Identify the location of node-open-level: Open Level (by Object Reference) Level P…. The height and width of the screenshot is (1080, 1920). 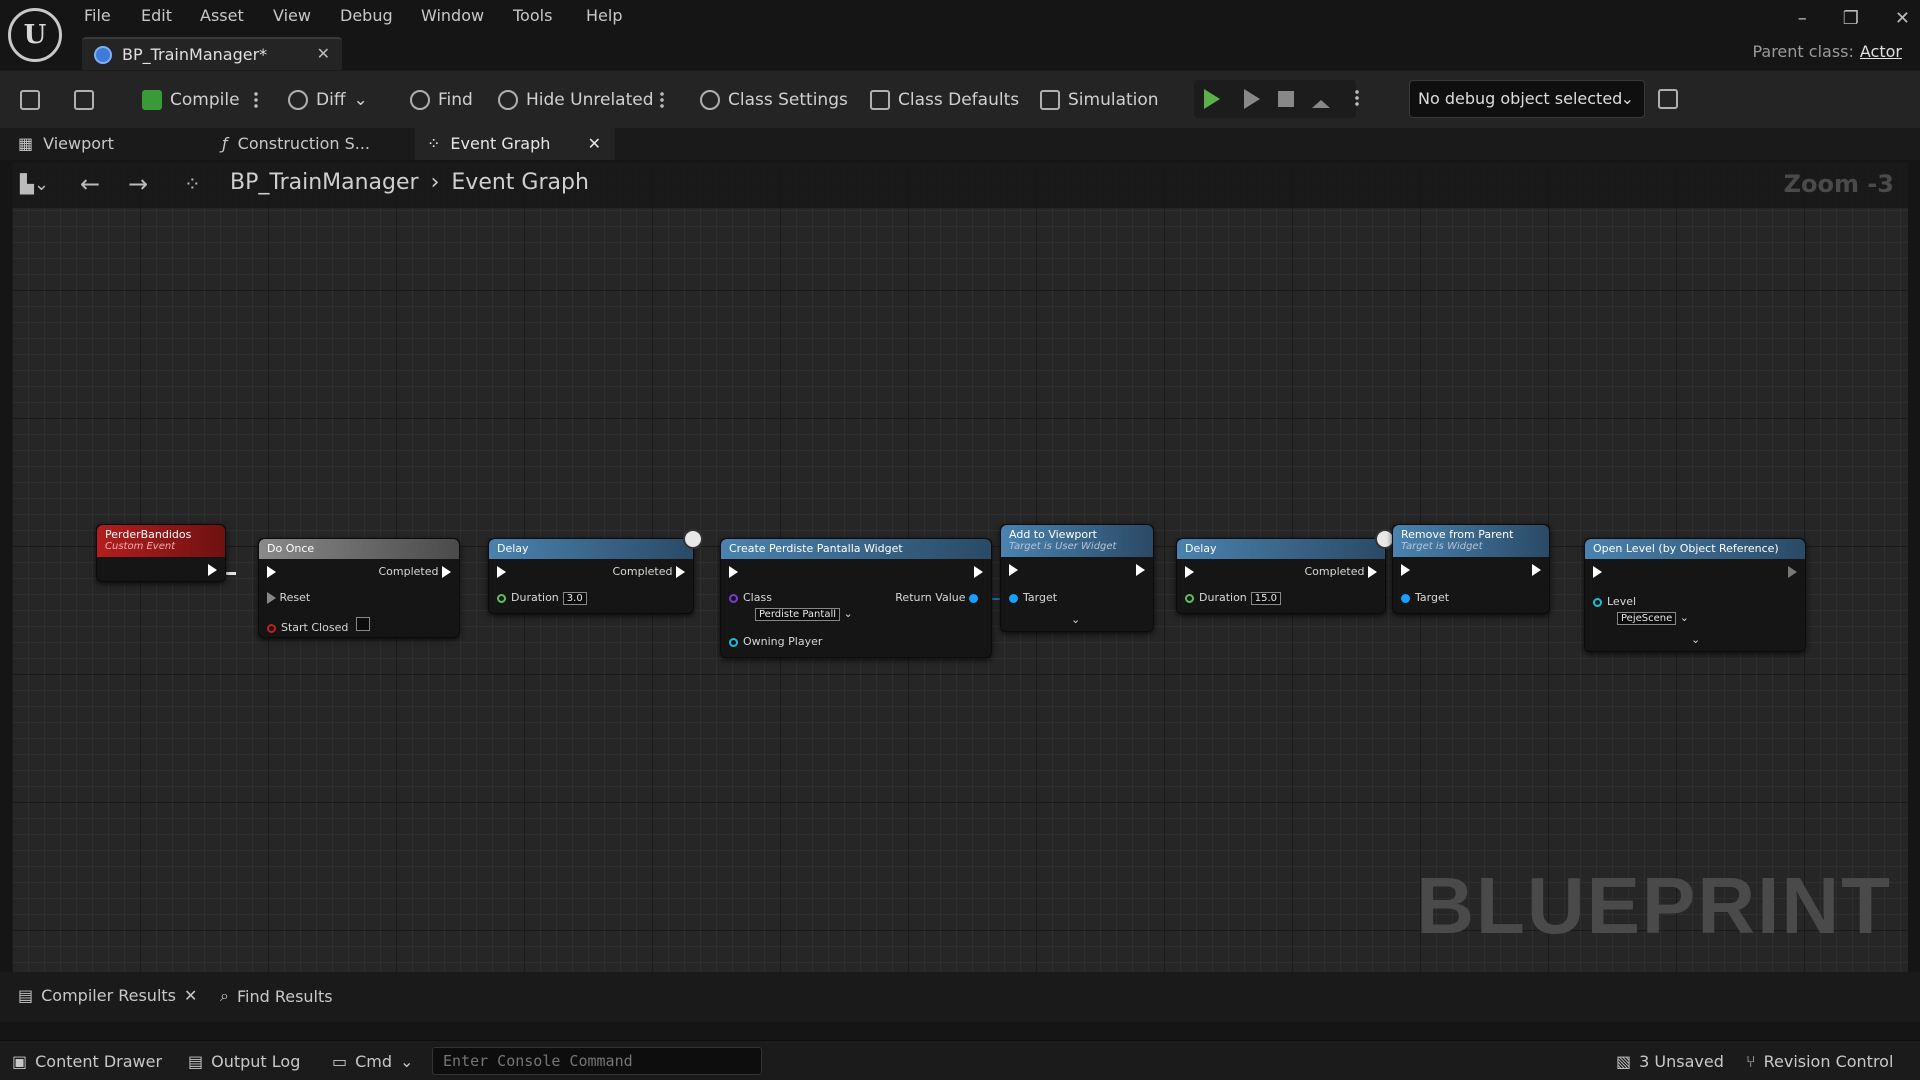
(1695, 595).